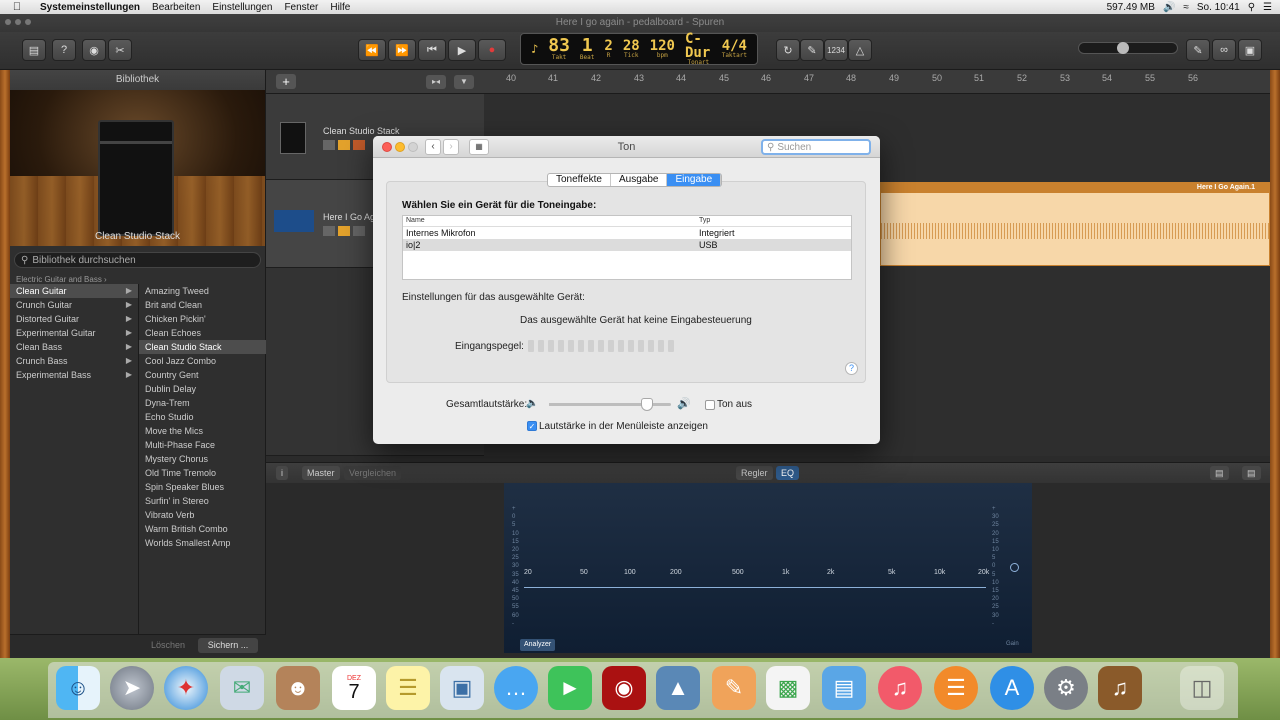  Describe the element at coordinates (301, 7) in the screenshot. I see `menu-item-fenster: Fenster` at that location.